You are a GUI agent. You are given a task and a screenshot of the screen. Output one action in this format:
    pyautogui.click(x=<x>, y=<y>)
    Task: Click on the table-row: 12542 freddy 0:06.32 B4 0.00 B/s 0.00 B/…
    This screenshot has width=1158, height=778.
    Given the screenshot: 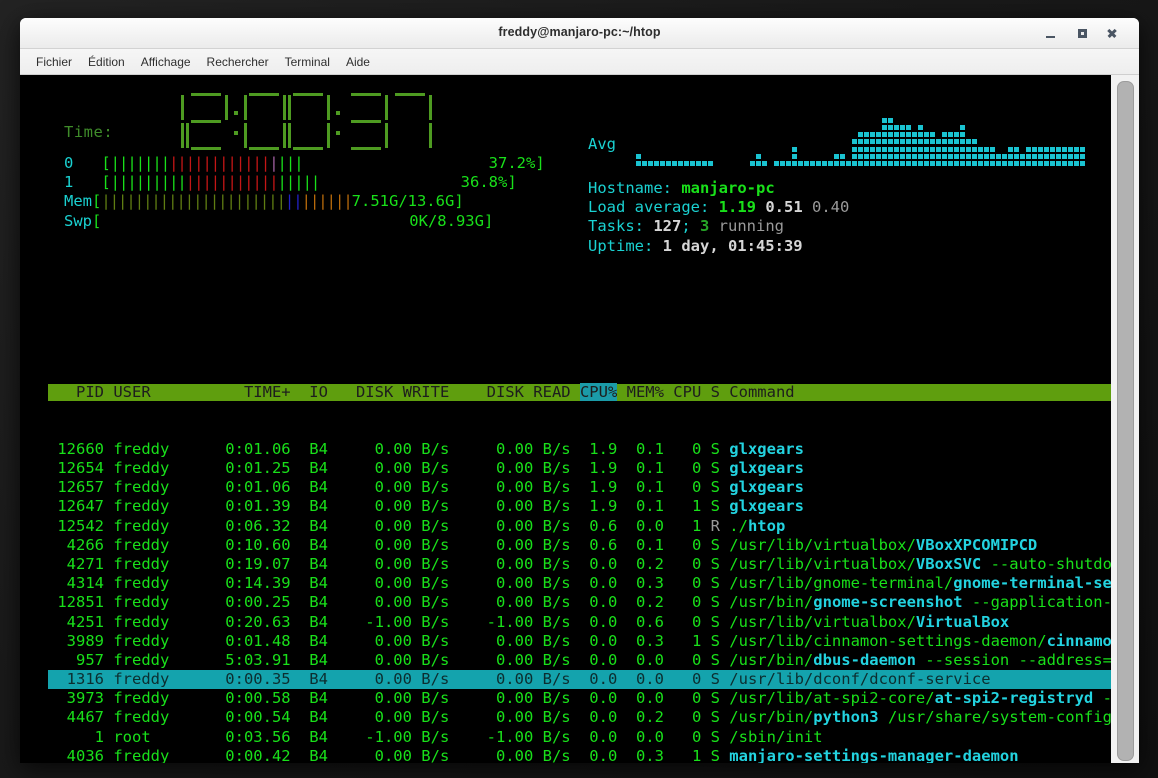 What is the action you would take?
    pyautogui.click(x=593, y=526)
    